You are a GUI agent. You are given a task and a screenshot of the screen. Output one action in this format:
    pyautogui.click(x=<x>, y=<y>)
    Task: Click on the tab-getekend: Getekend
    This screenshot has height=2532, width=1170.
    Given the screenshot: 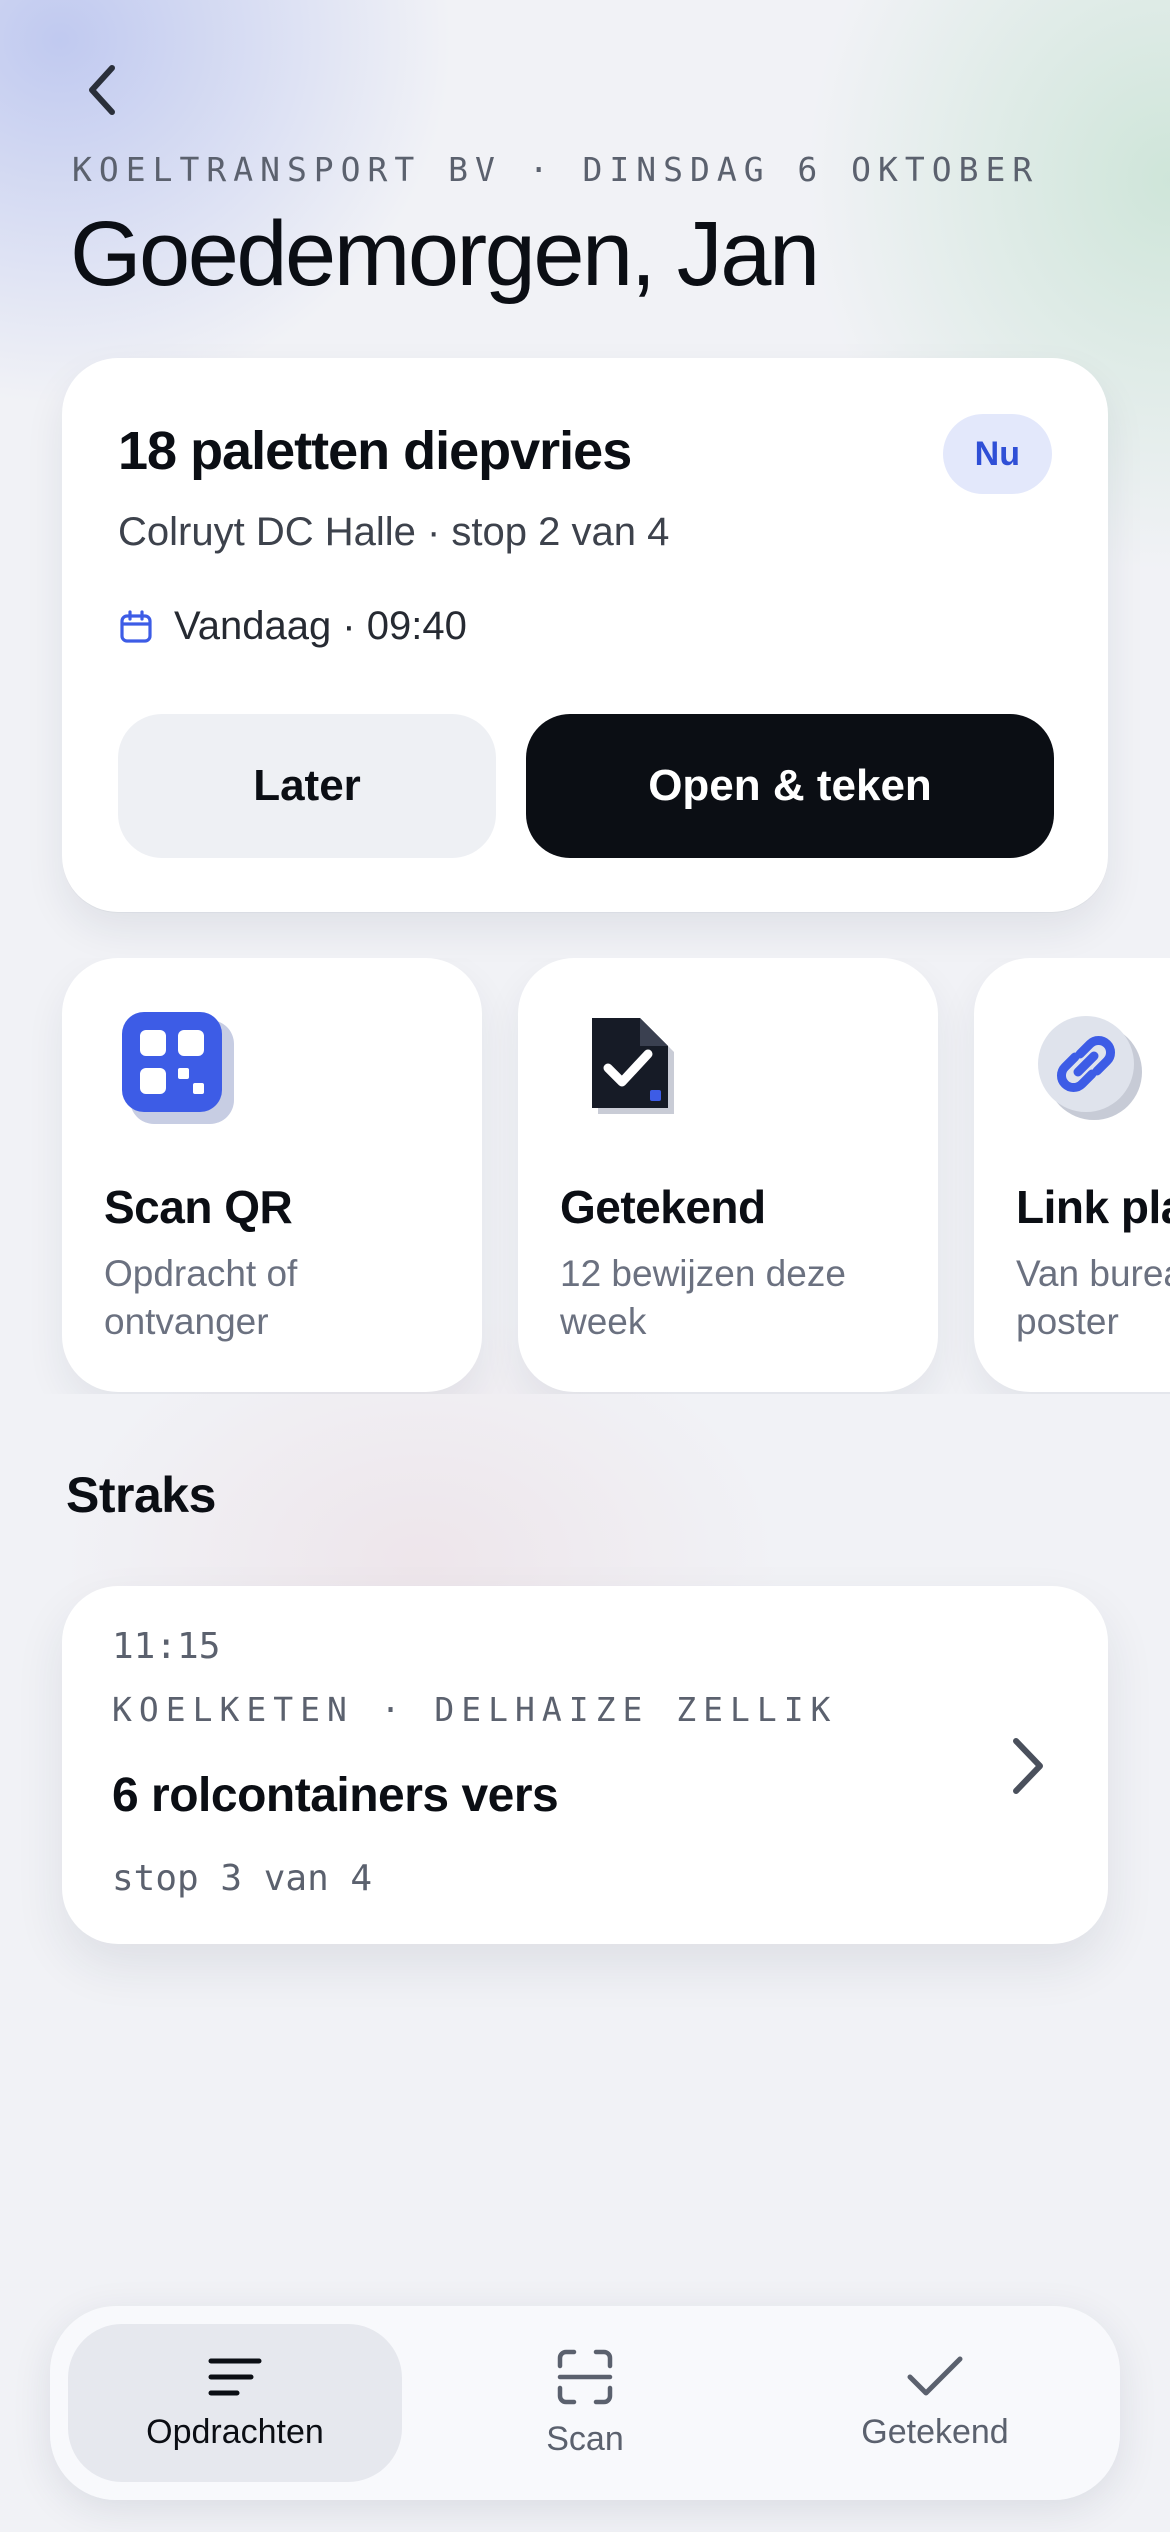 What is the action you would take?
    pyautogui.click(x=935, y=2403)
    